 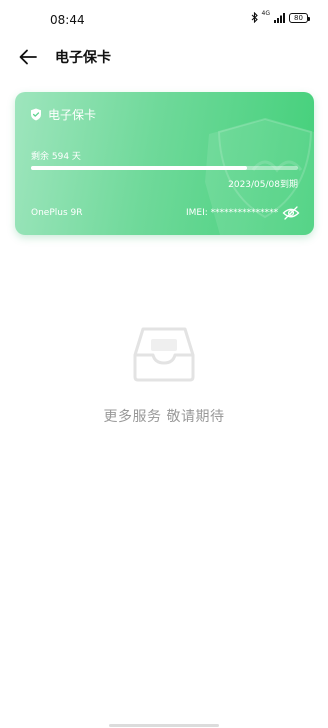 I want to click on back-button, so click(x=28, y=57).